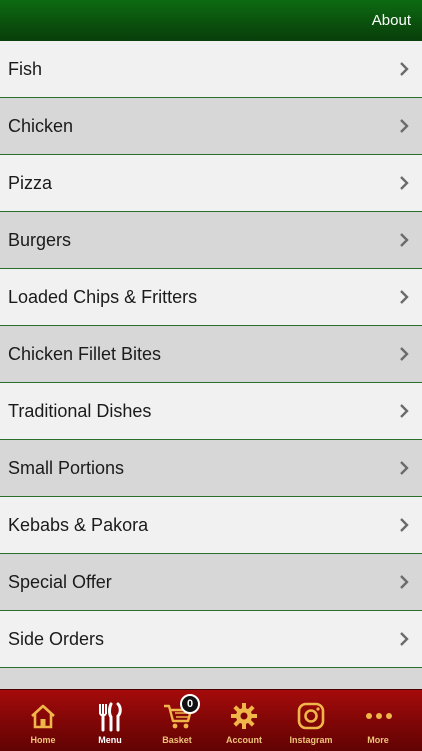  What do you see at coordinates (103, 297) in the screenshot?
I see `menu-item-label: Loaded Chips & Fritters` at bounding box center [103, 297].